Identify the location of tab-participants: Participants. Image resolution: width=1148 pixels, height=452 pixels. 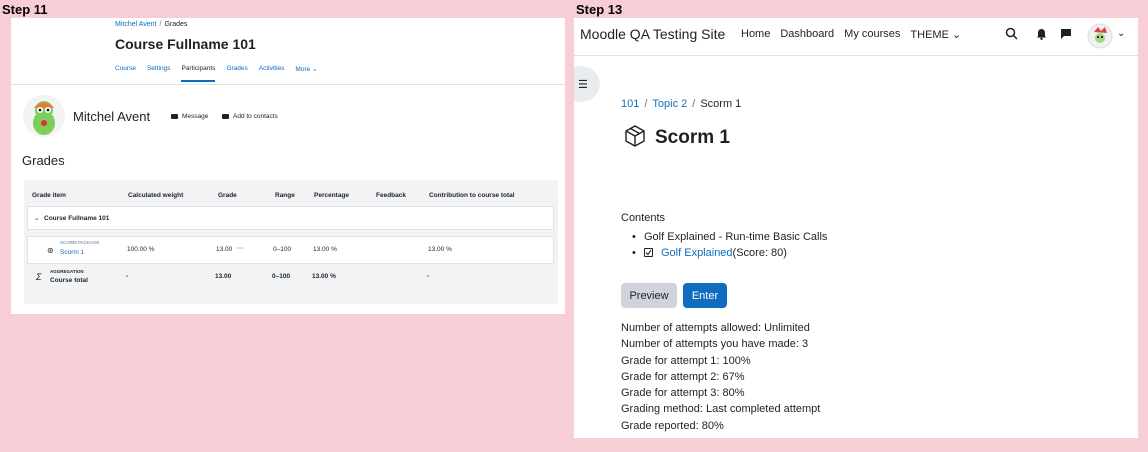
(198, 73).